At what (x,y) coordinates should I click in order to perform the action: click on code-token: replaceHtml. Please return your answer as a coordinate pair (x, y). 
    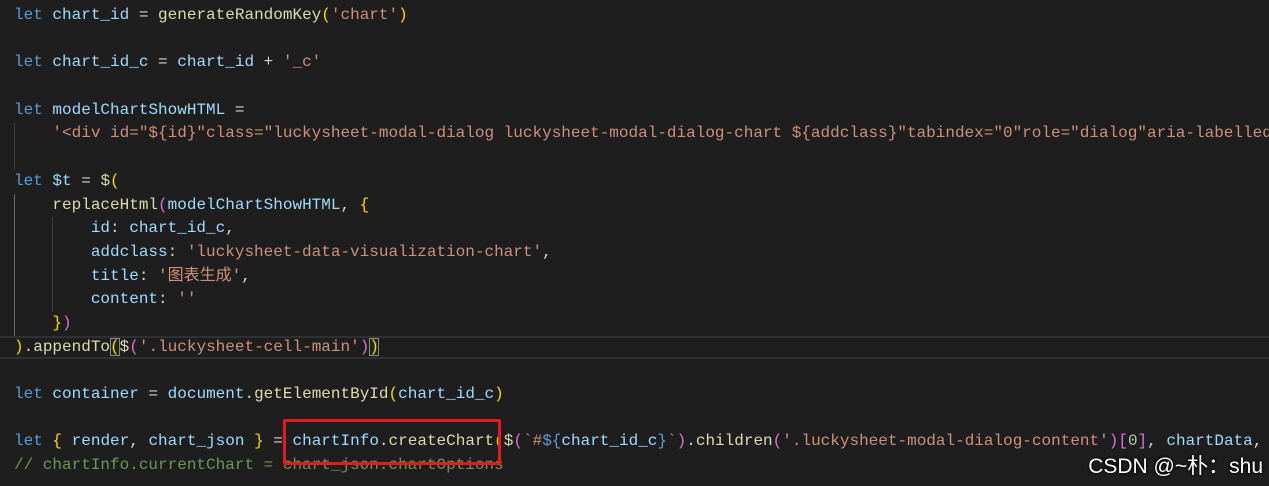
    Looking at the image, I should click on (105, 204).